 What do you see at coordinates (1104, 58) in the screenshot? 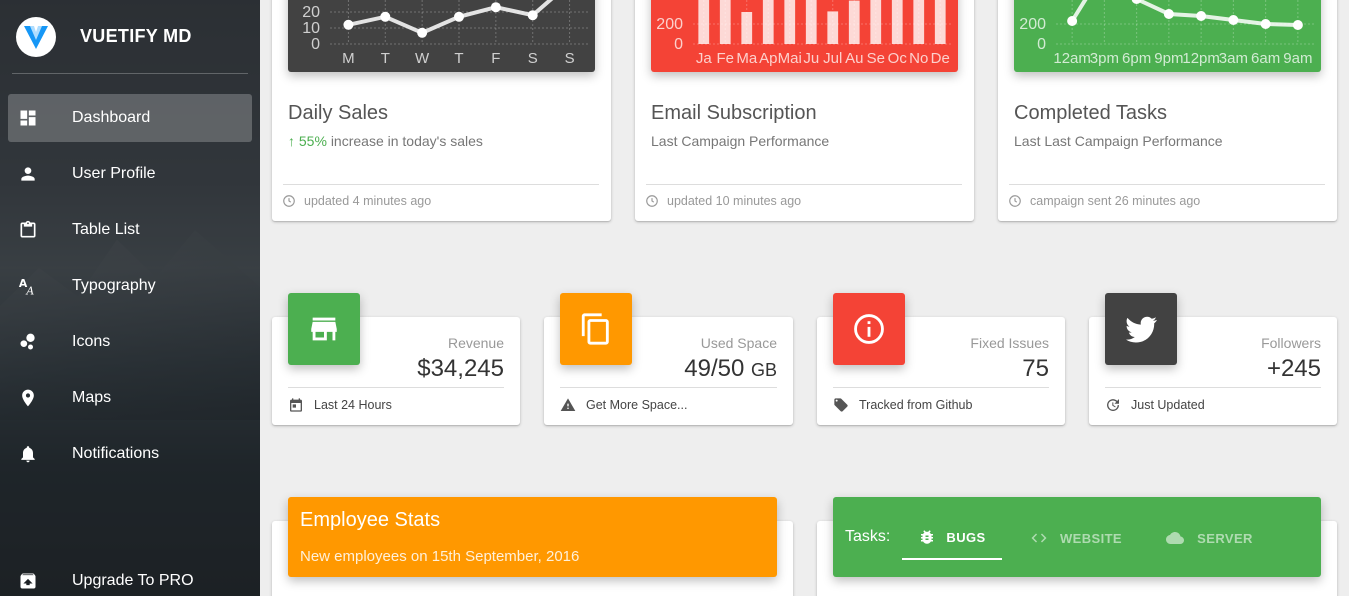
I see `x-tick-label: 3pm` at bounding box center [1104, 58].